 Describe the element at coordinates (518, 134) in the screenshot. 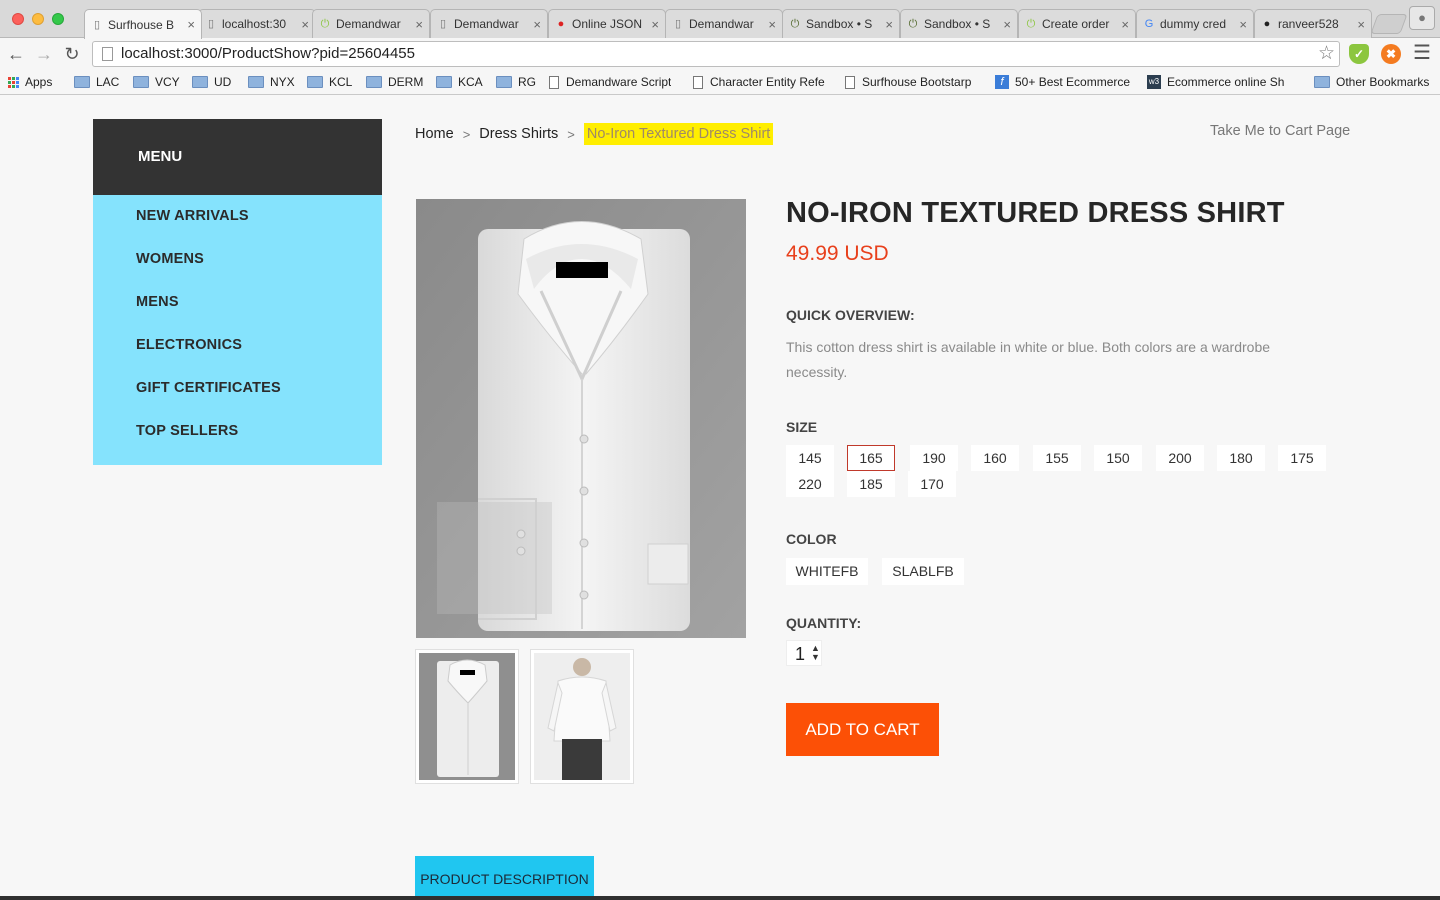

I see `breadcrumb-dress-shirts: Dress Shirts` at that location.